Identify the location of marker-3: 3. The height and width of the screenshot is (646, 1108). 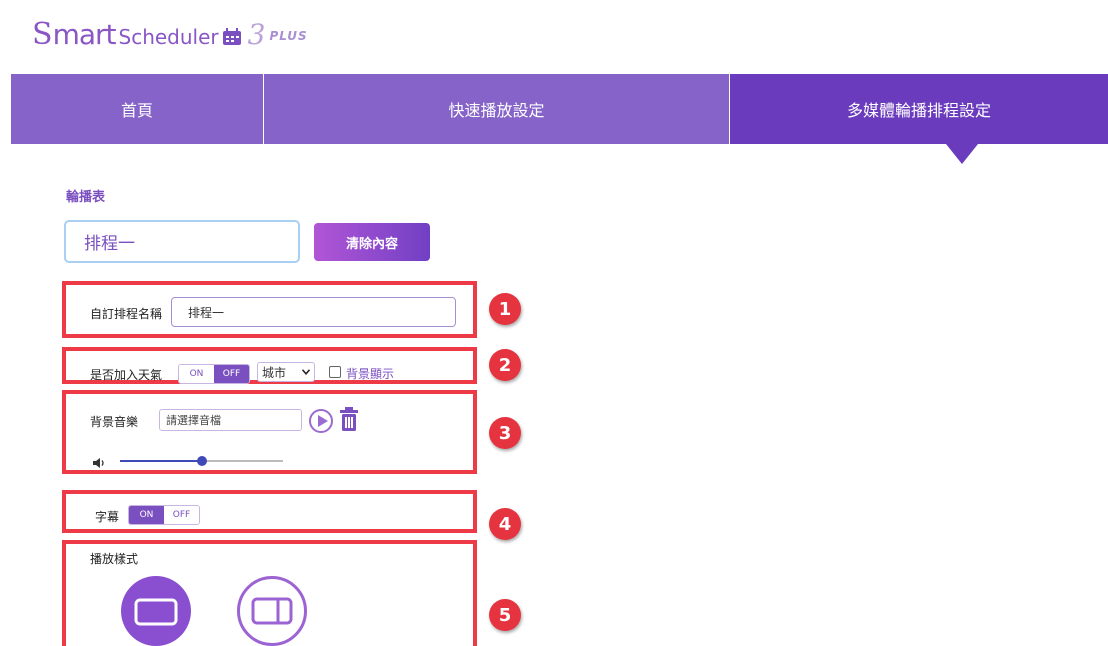
(505, 433).